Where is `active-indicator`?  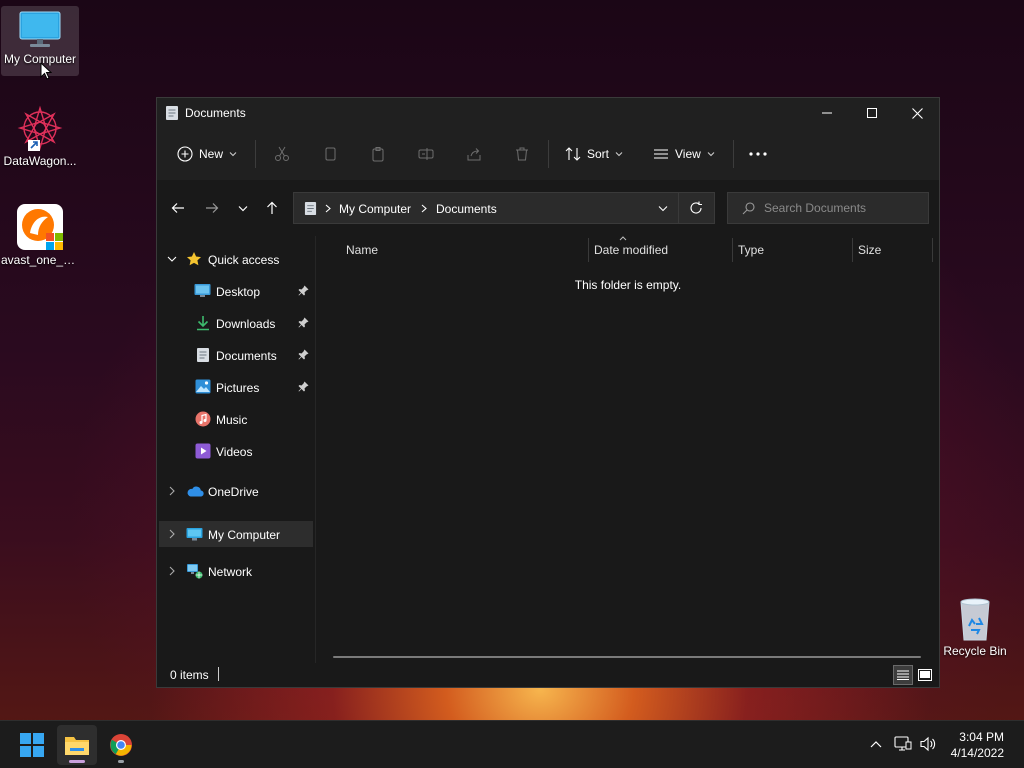 active-indicator is located at coordinates (77, 761).